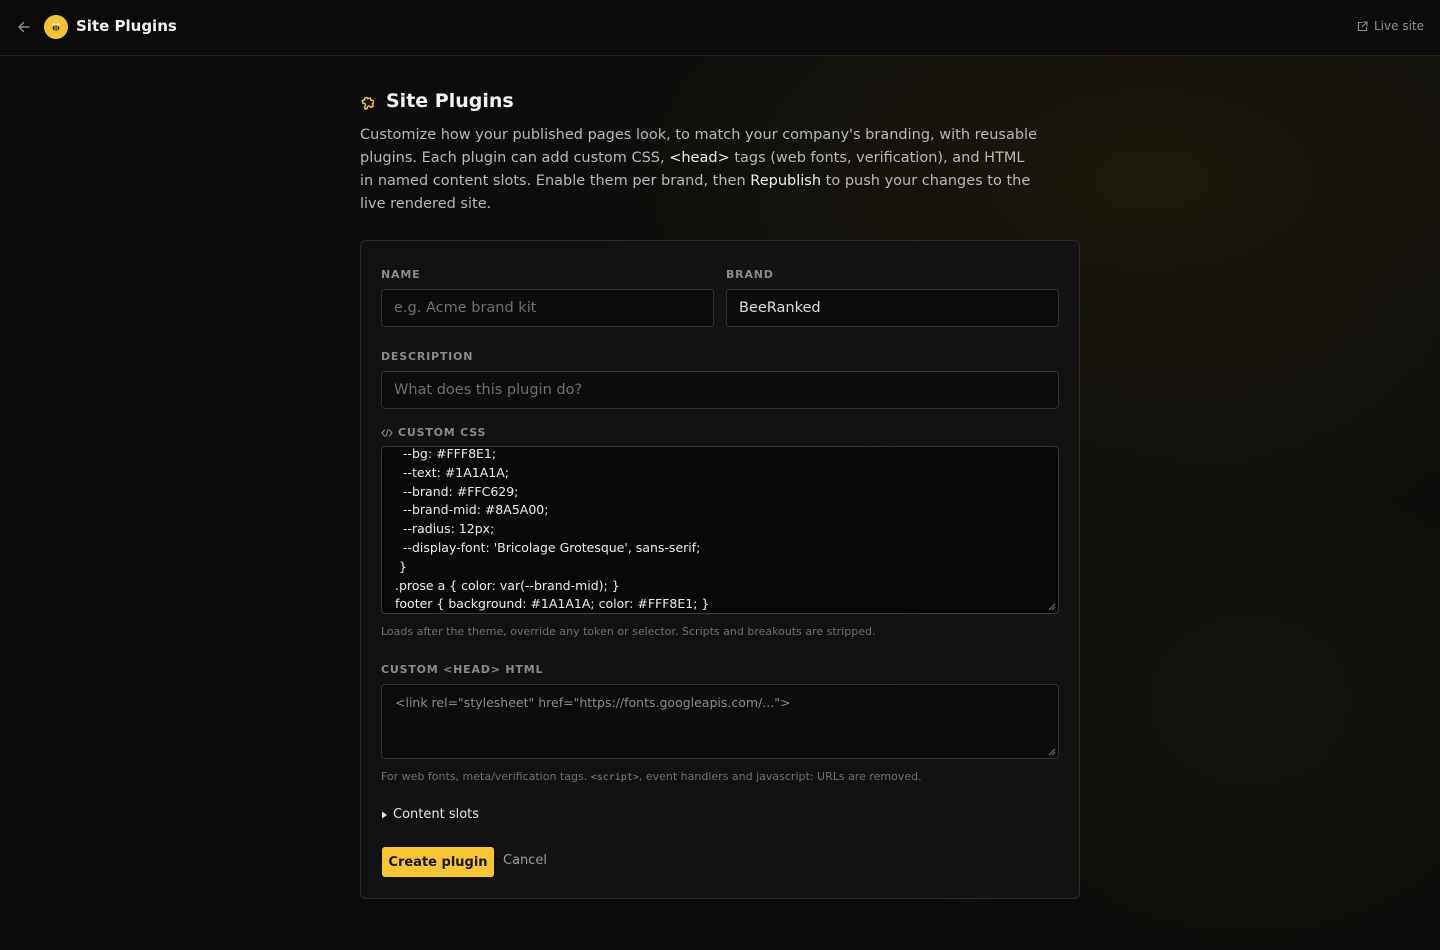  What do you see at coordinates (387, 432) in the screenshot?
I see `code-icon` at bounding box center [387, 432].